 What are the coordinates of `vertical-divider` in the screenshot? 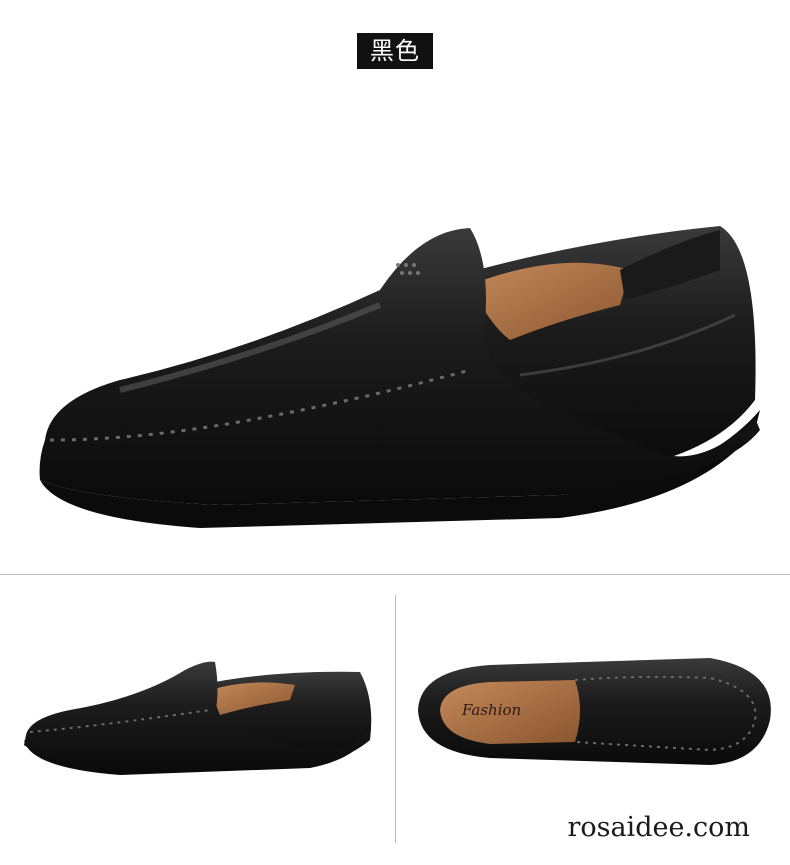 It's located at (395, 719).